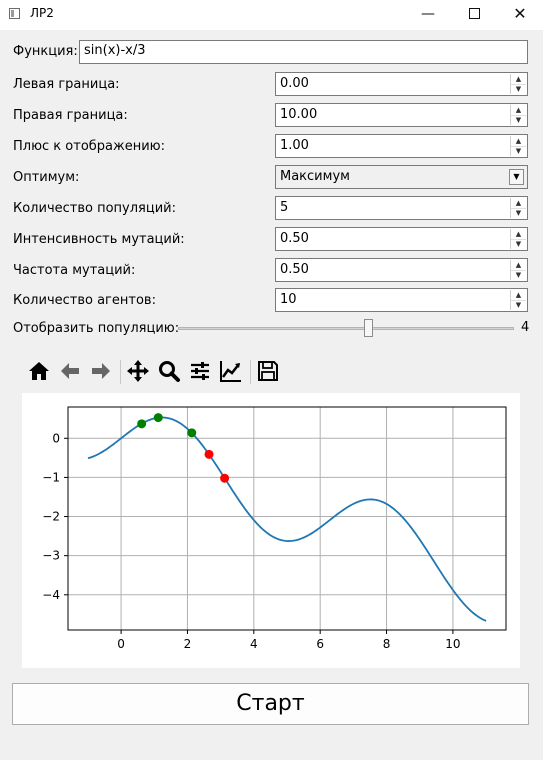 The height and width of the screenshot is (760, 543). What do you see at coordinates (99, 239) in the screenshot?
I see `mutation-intensity-label: Интенсивность мутаций:` at bounding box center [99, 239].